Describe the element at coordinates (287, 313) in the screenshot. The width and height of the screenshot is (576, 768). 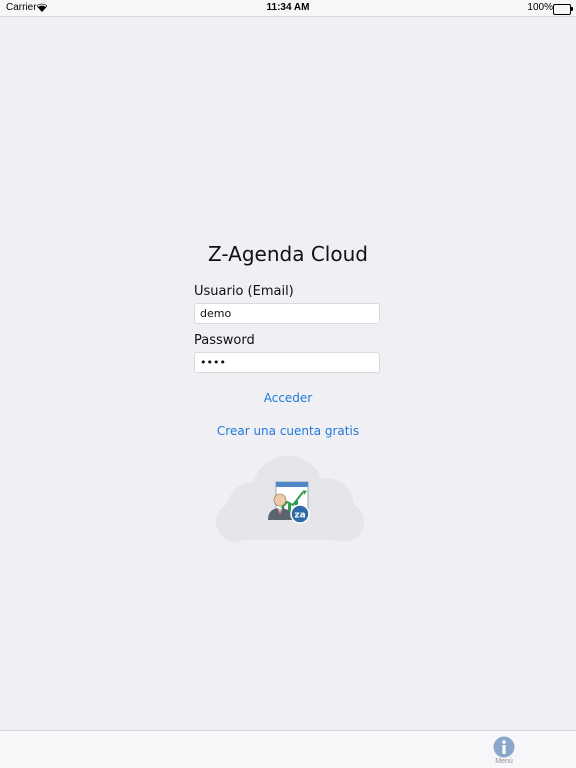
I see `username-input` at that location.